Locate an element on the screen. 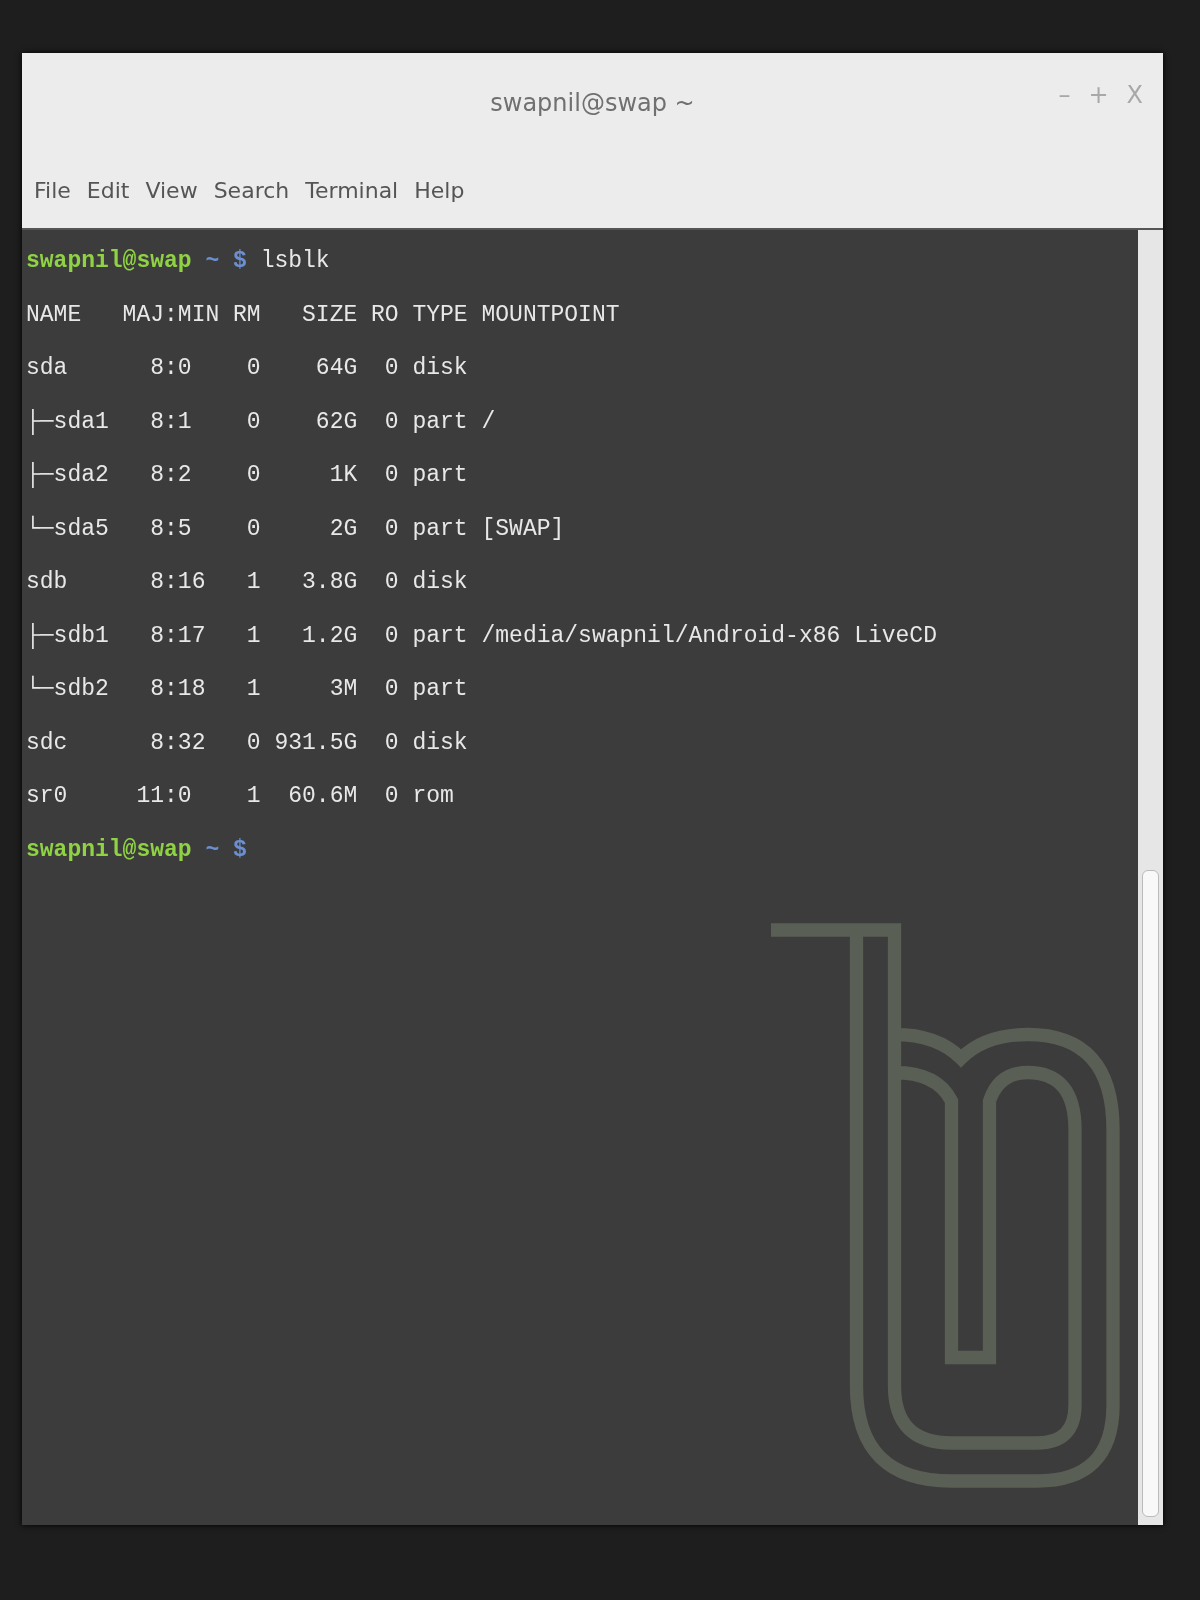 This screenshot has width=1200, height=1600. menu-item: View is located at coordinates (171, 190).